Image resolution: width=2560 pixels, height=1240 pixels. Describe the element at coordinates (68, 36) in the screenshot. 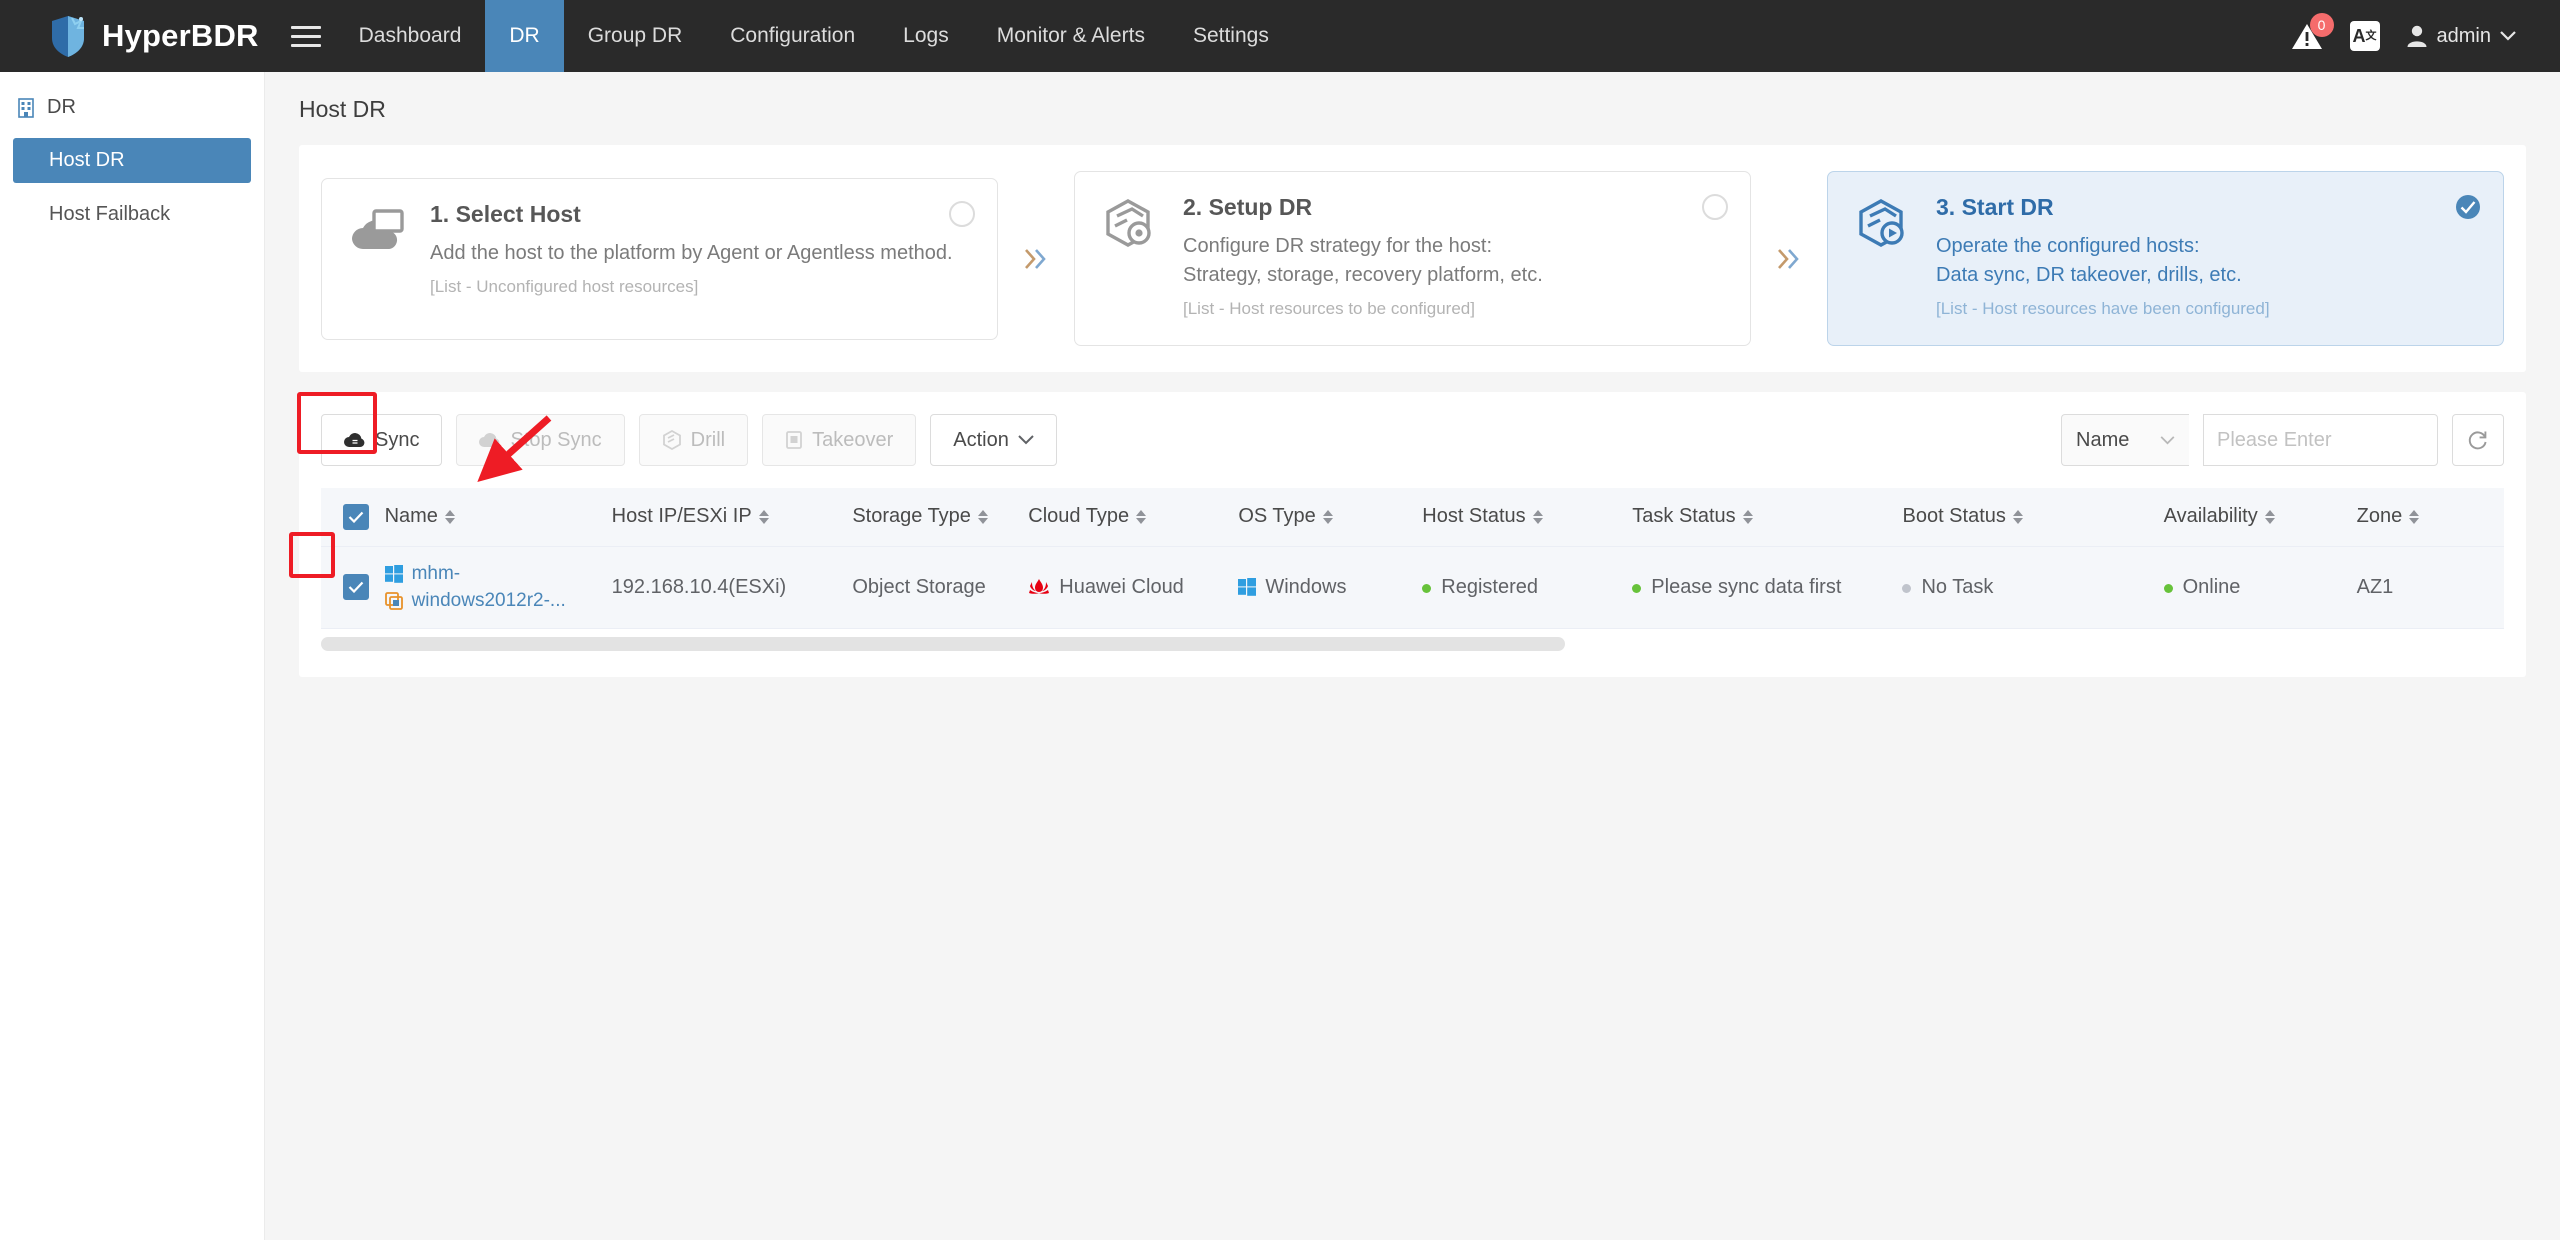

I see `hyperbdr-shield-icon` at that location.